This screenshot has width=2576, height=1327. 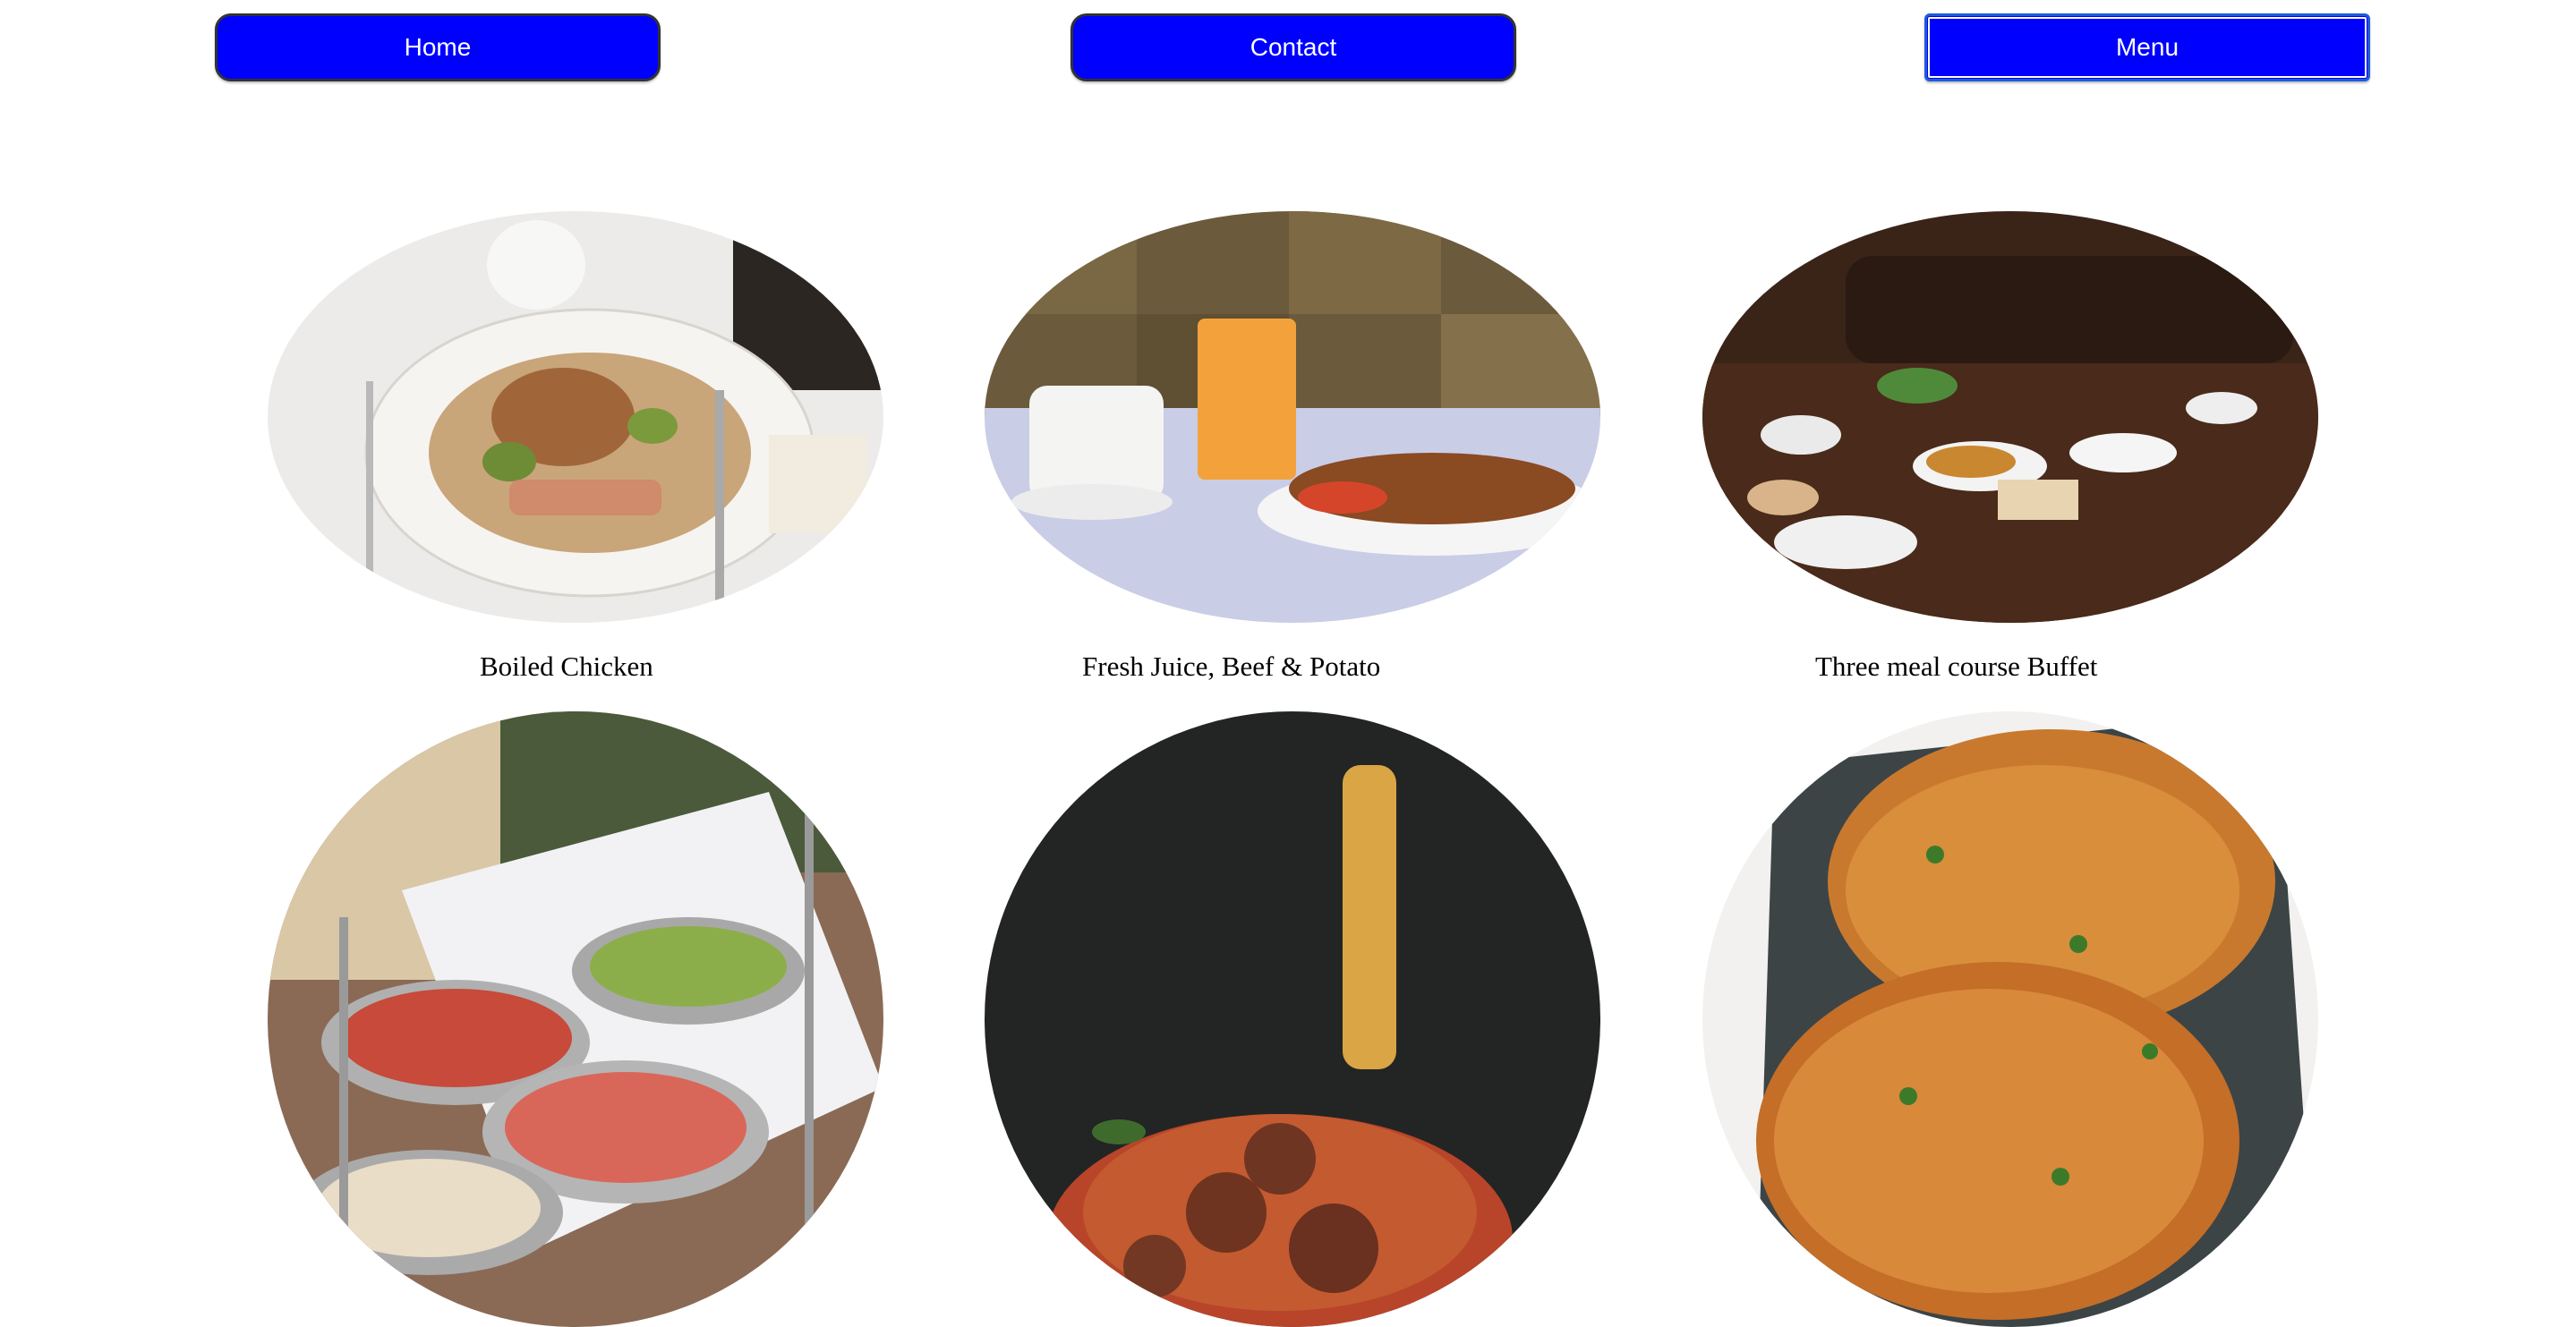 What do you see at coordinates (438, 47) in the screenshot?
I see `home-button: Home` at bounding box center [438, 47].